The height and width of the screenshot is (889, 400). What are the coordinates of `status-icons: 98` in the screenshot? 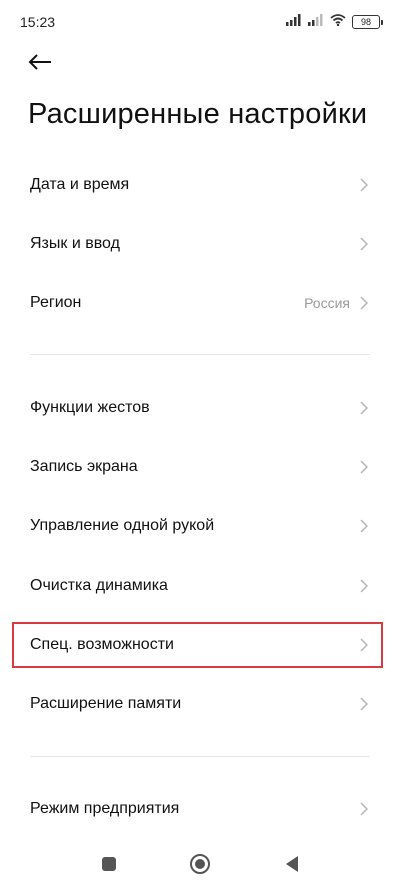 It's located at (334, 22).